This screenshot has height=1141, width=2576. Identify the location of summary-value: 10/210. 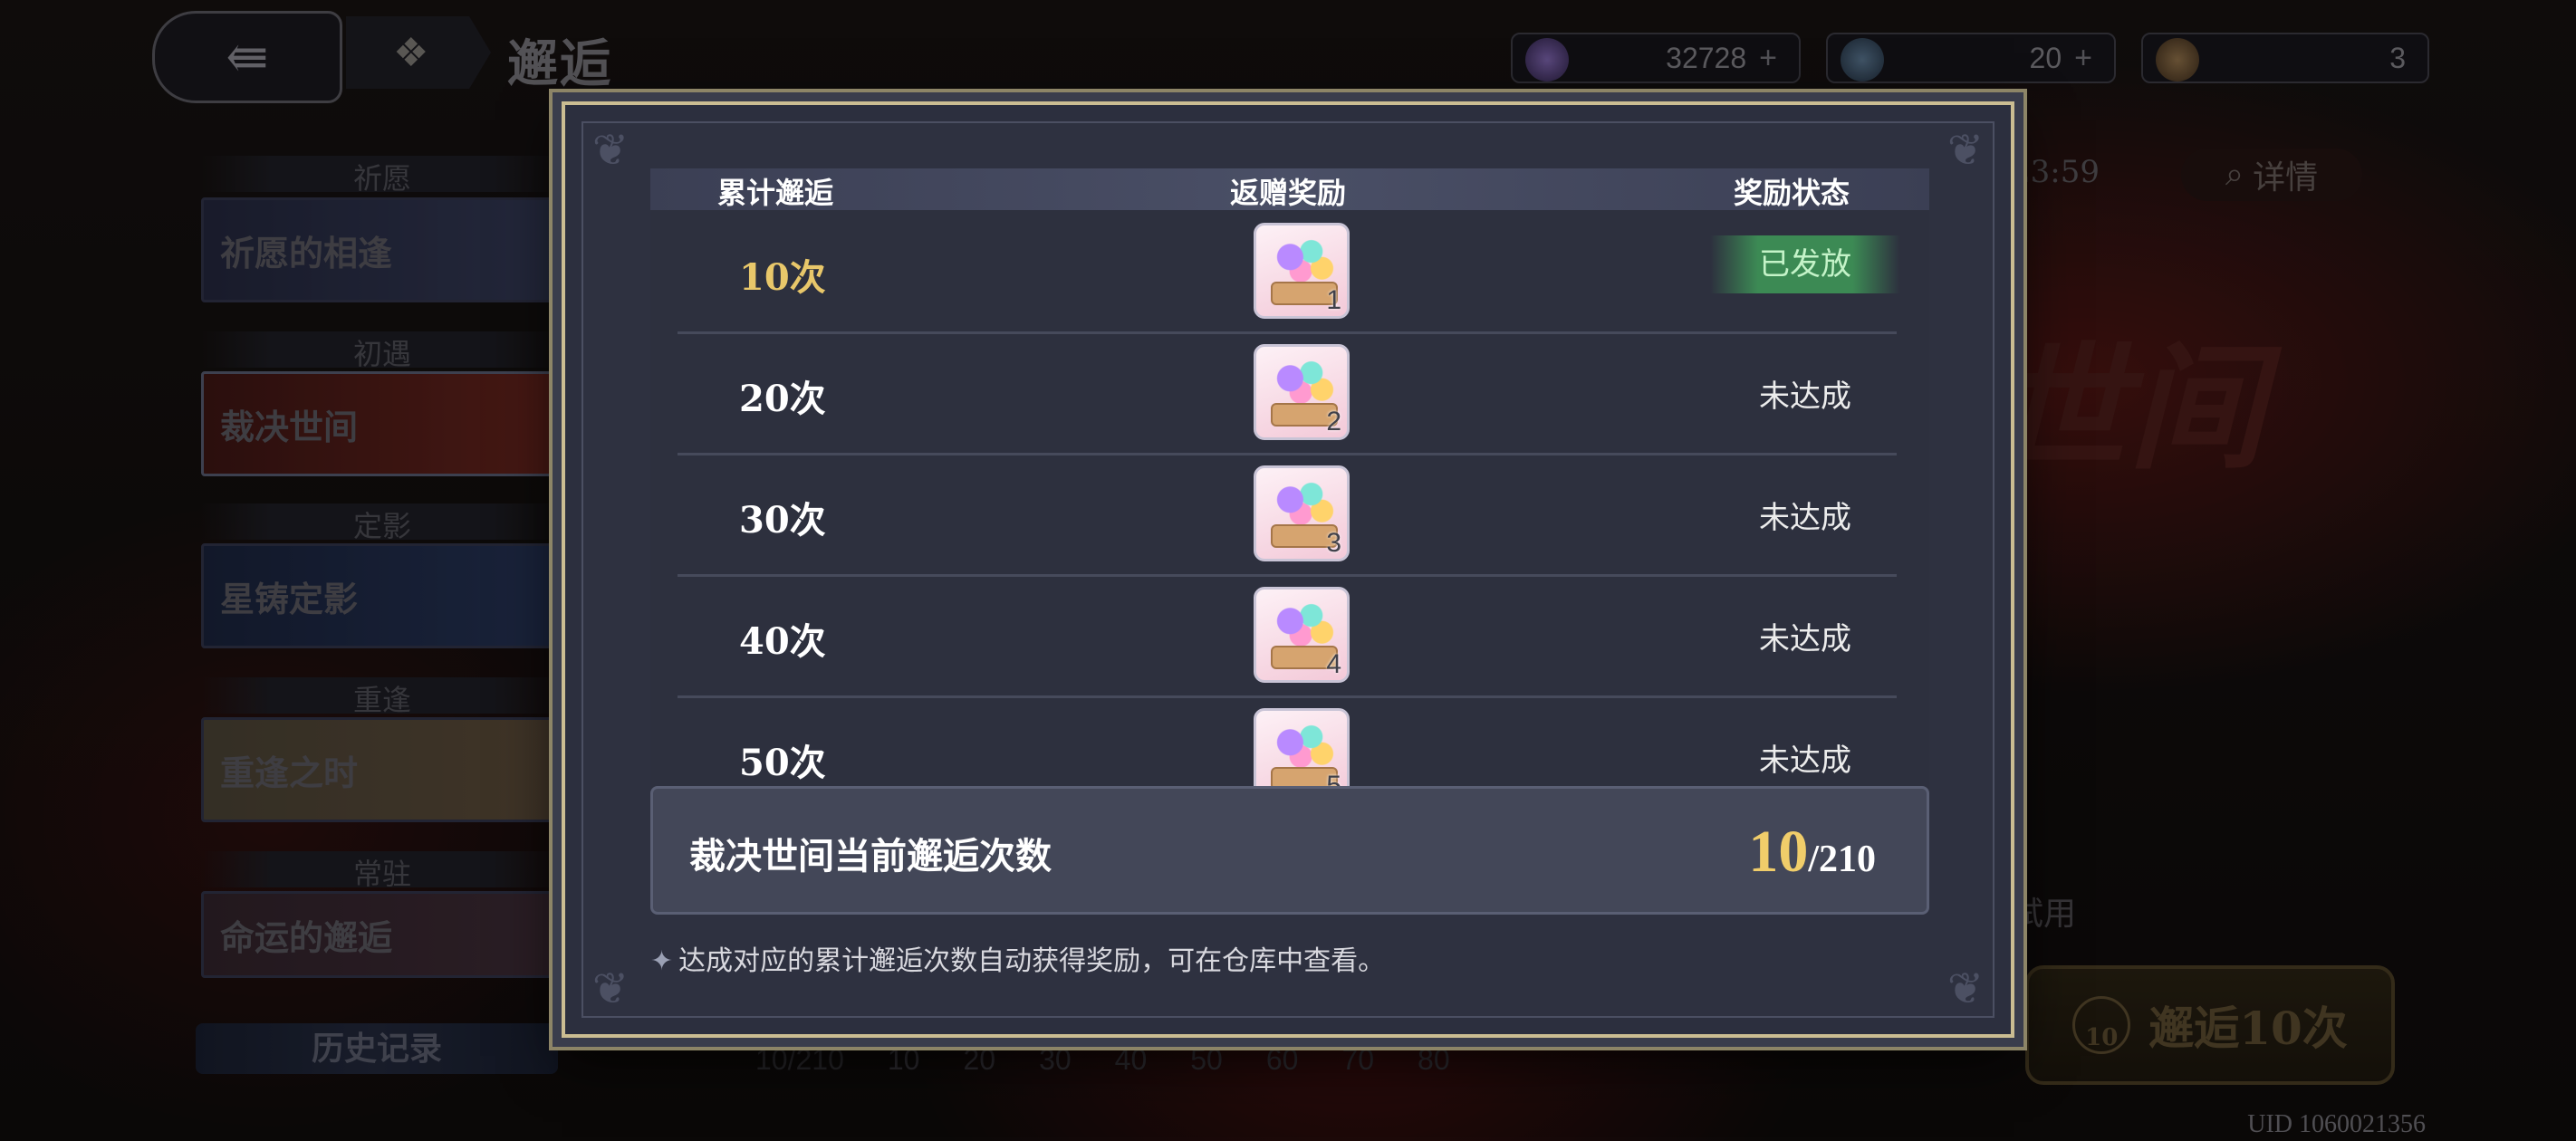
(1812, 852).